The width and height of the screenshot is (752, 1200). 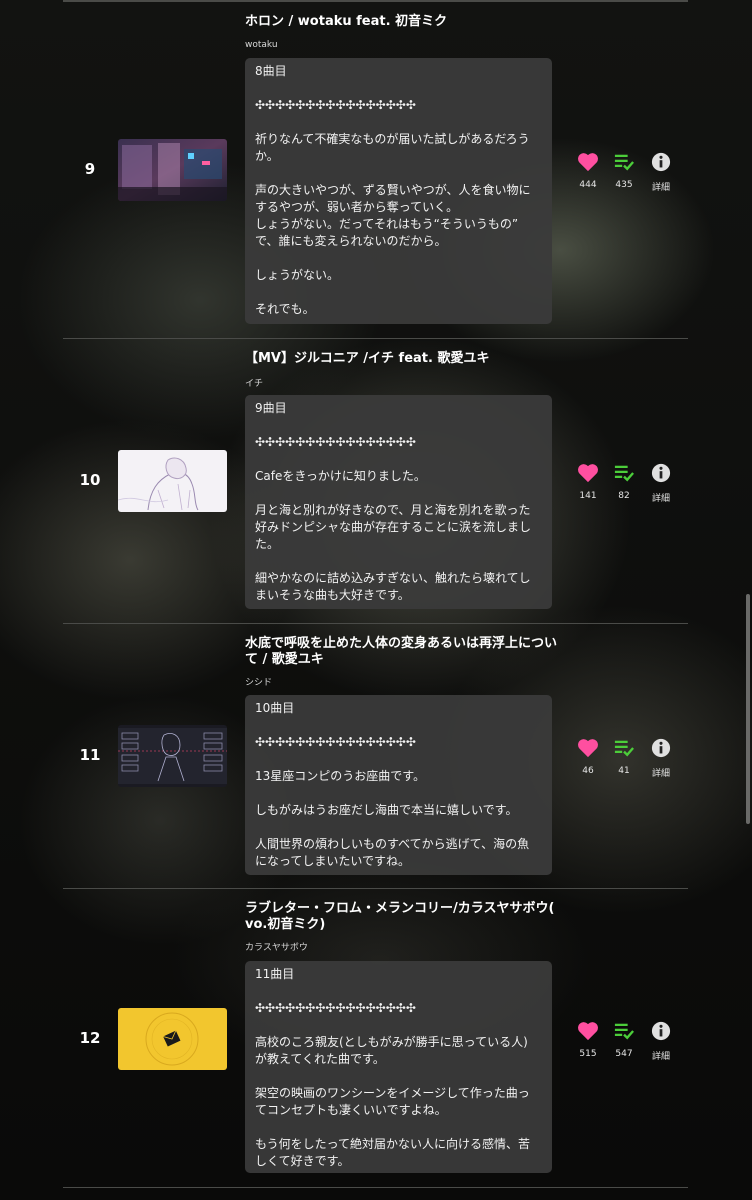 I want to click on action-group: 444 435 詳細, so click(x=625, y=172).